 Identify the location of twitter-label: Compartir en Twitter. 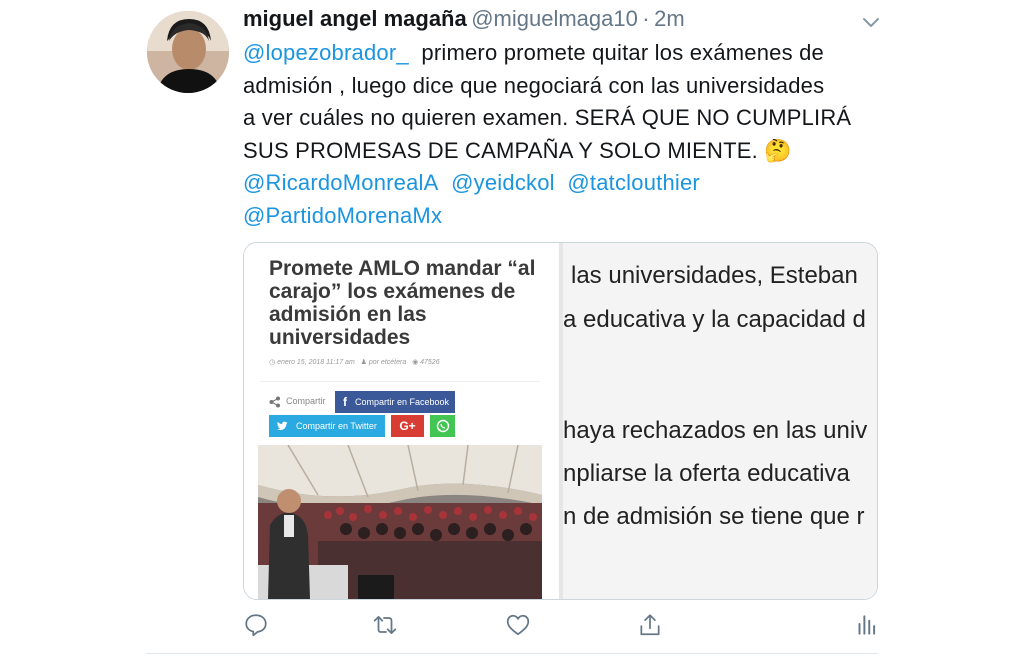
(336, 426).